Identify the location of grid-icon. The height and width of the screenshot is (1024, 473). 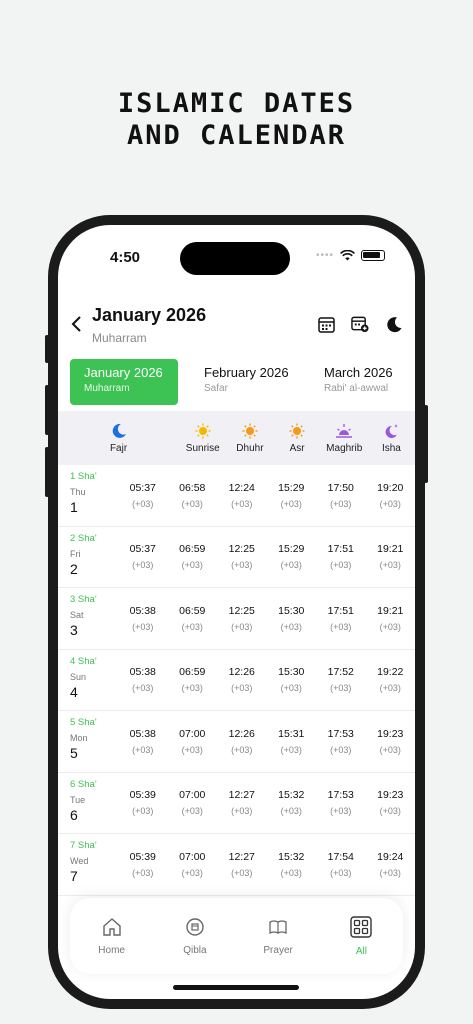
(361, 926).